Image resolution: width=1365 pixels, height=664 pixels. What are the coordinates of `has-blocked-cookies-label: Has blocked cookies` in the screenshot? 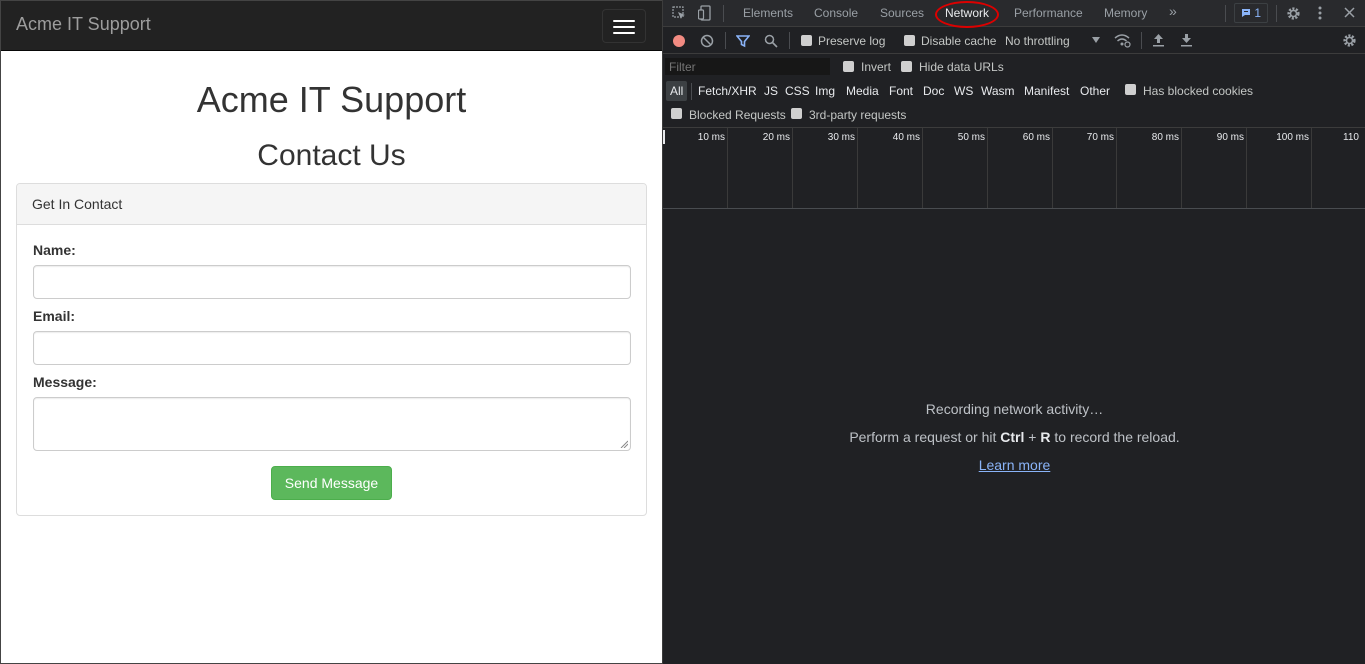 It's located at (1198, 91).